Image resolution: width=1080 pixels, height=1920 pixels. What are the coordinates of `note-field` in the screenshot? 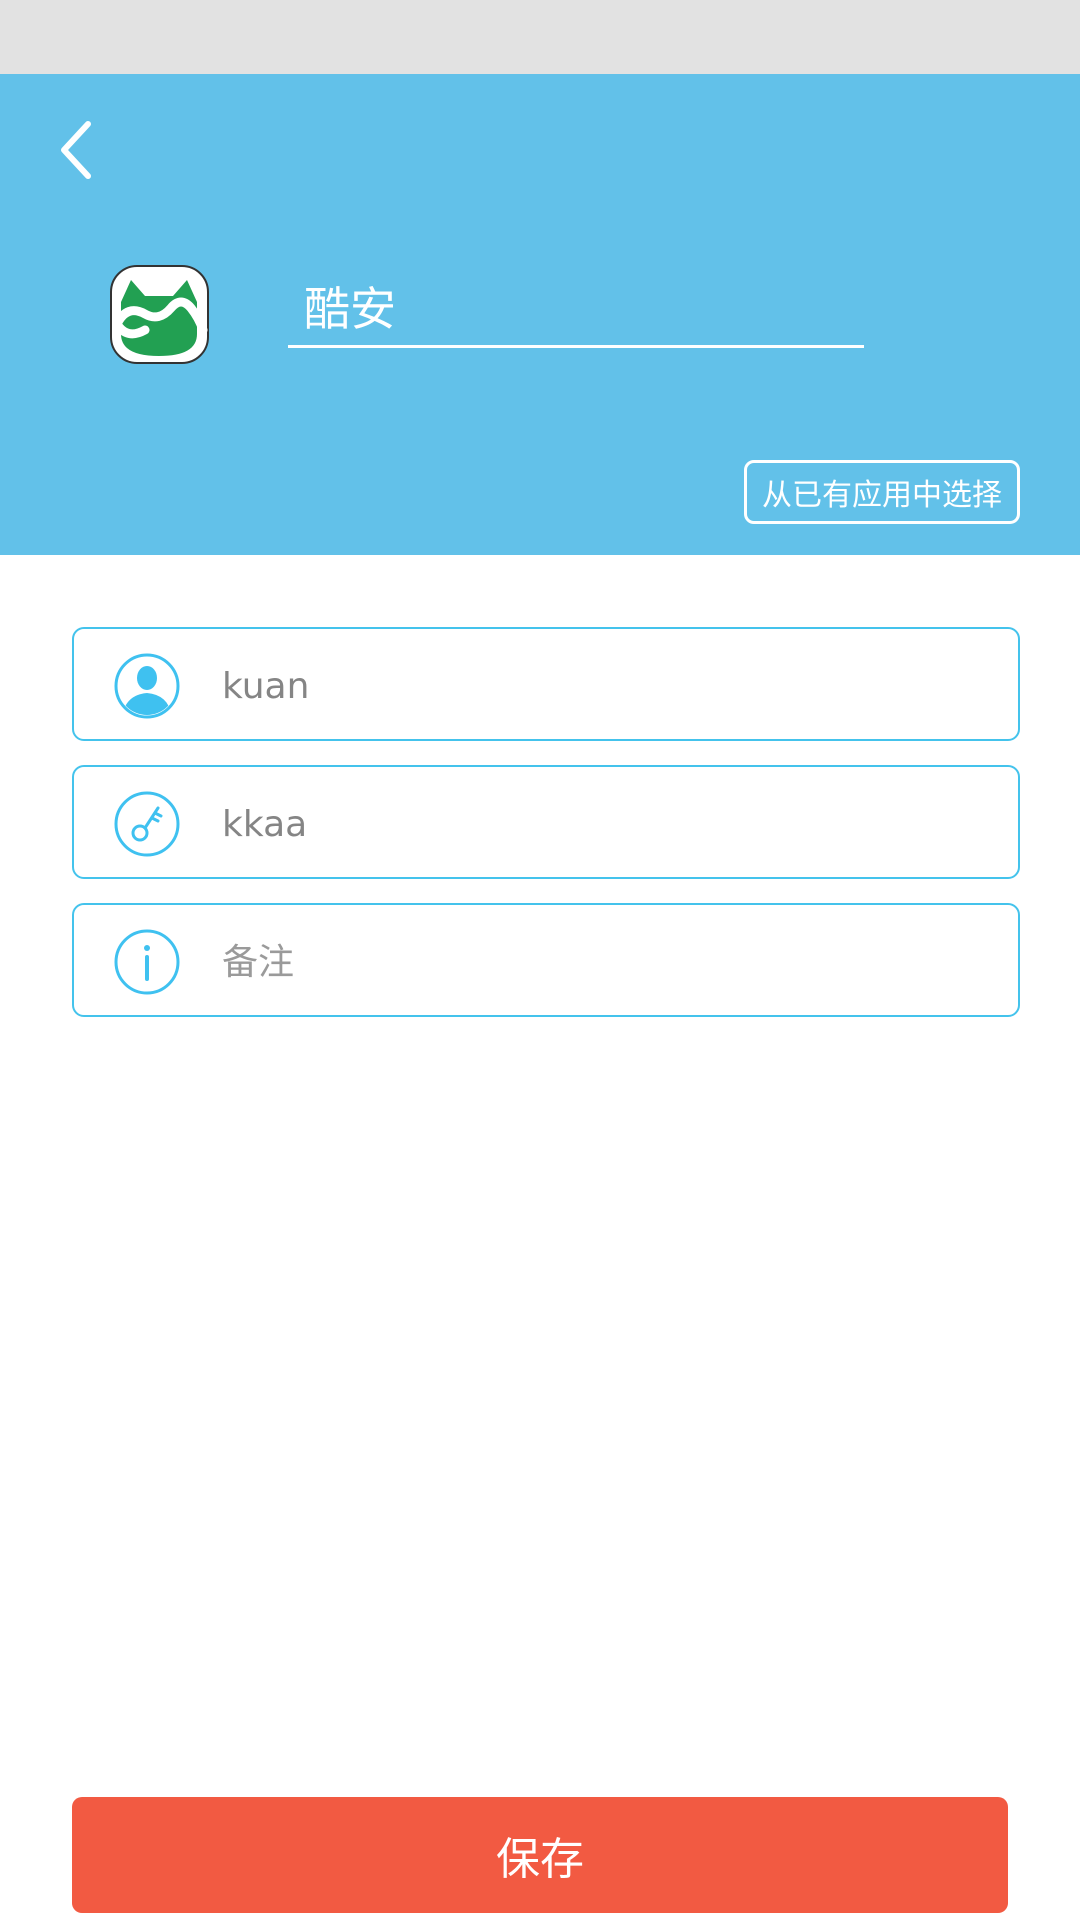 It's located at (546, 960).